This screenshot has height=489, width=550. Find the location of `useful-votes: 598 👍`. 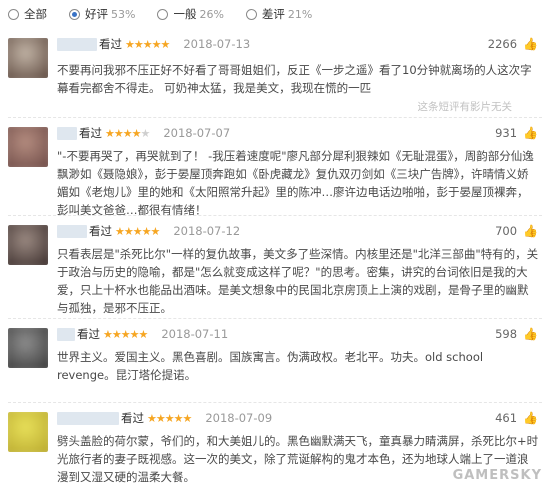

useful-votes: 598 👍 is located at coordinates (516, 334).